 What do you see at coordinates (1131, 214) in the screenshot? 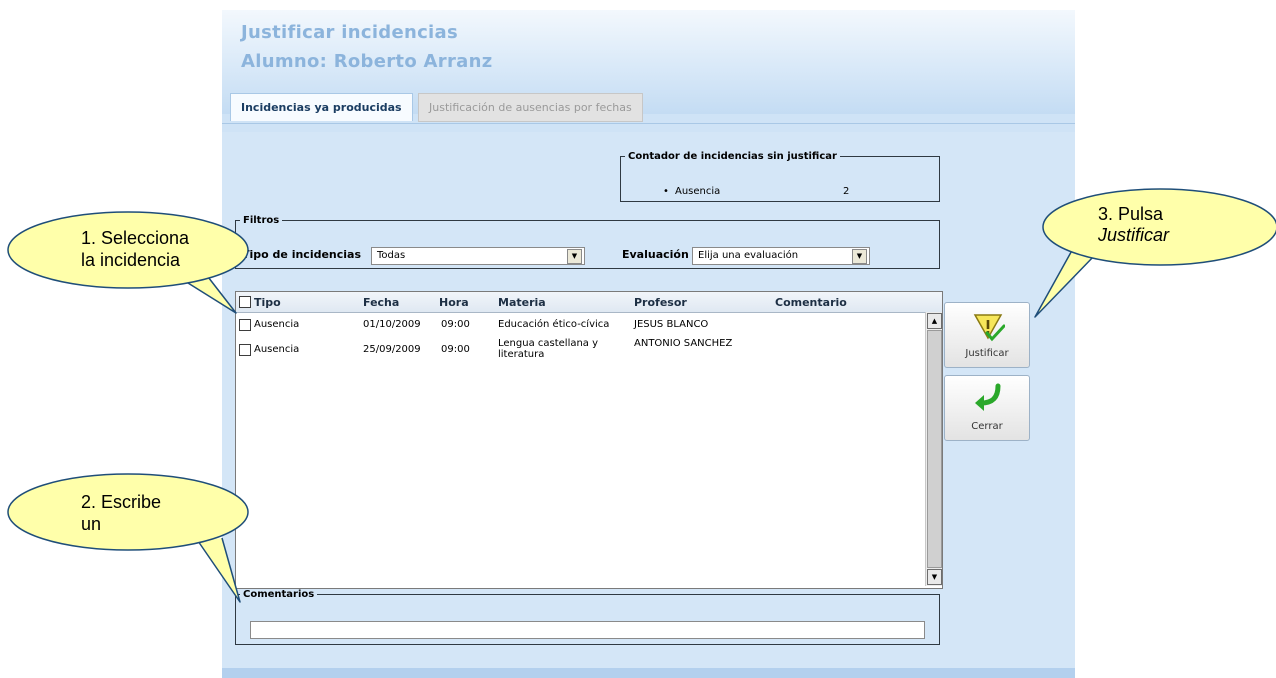
I see `callout-3-line1: 3. Pulsa` at bounding box center [1131, 214].